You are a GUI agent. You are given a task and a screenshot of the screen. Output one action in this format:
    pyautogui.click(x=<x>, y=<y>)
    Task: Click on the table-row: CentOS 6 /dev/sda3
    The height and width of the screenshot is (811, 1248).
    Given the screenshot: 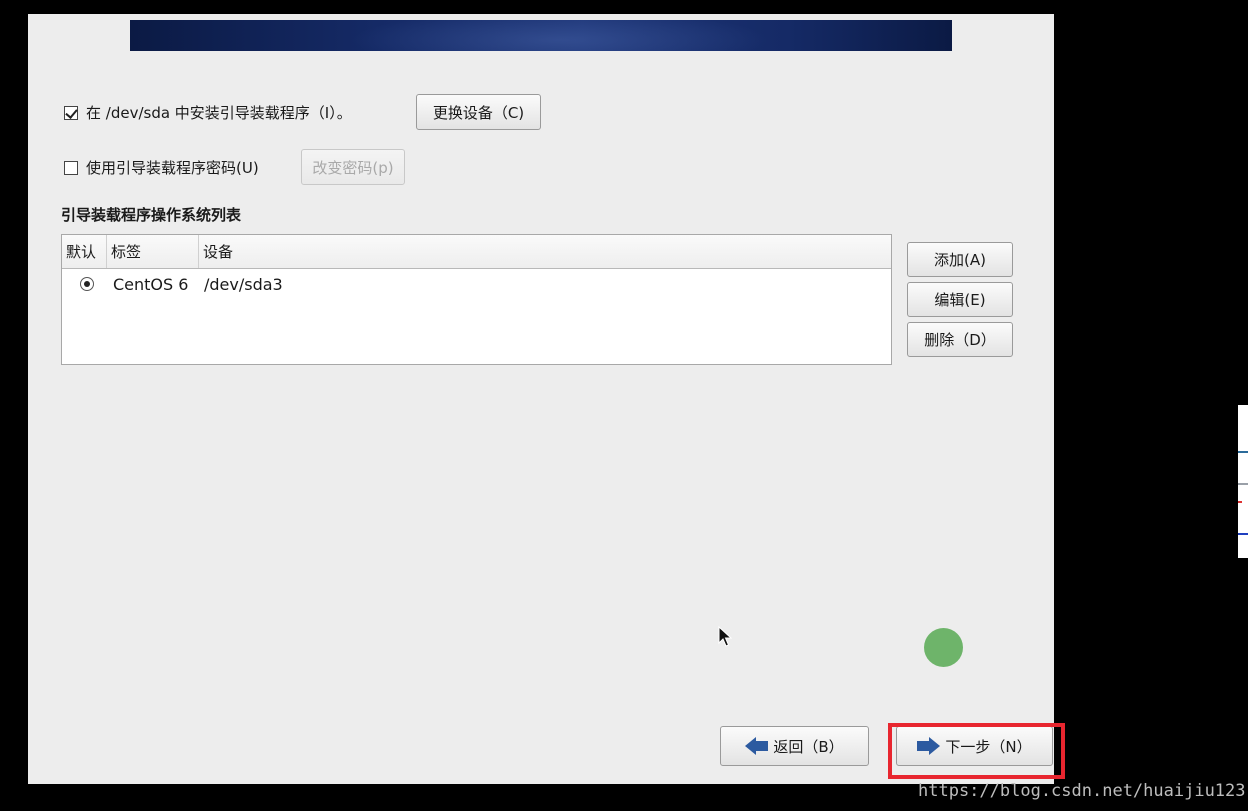 What is the action you would take?
    pyautogui.click(x=476, y=284)
    